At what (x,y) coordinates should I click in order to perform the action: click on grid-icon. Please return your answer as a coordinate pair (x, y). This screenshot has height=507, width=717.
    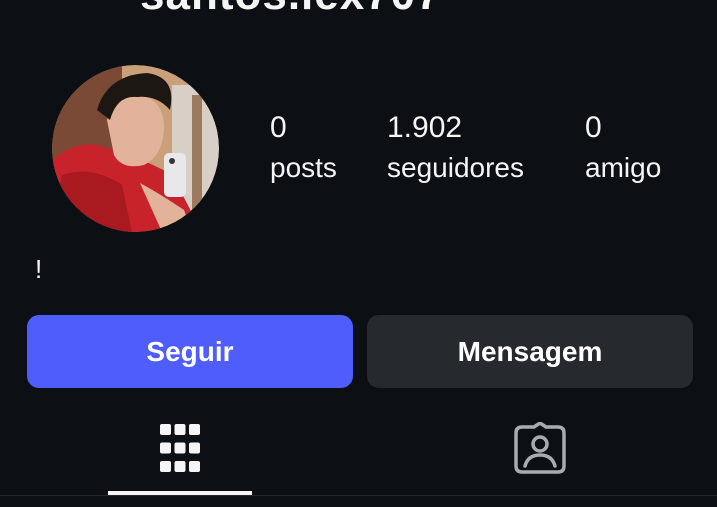
    Looking at the image, I should click on (180, 450).